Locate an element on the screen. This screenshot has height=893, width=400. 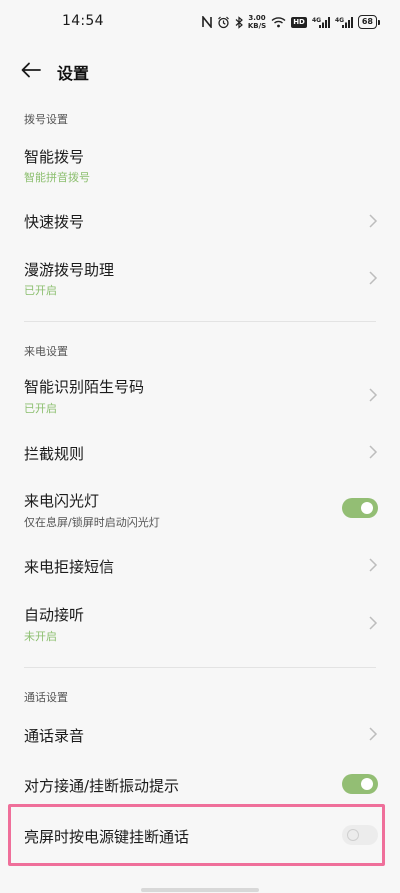
row-auto-answer: 自动接听 未开启 is located at coordinates (200, 625).